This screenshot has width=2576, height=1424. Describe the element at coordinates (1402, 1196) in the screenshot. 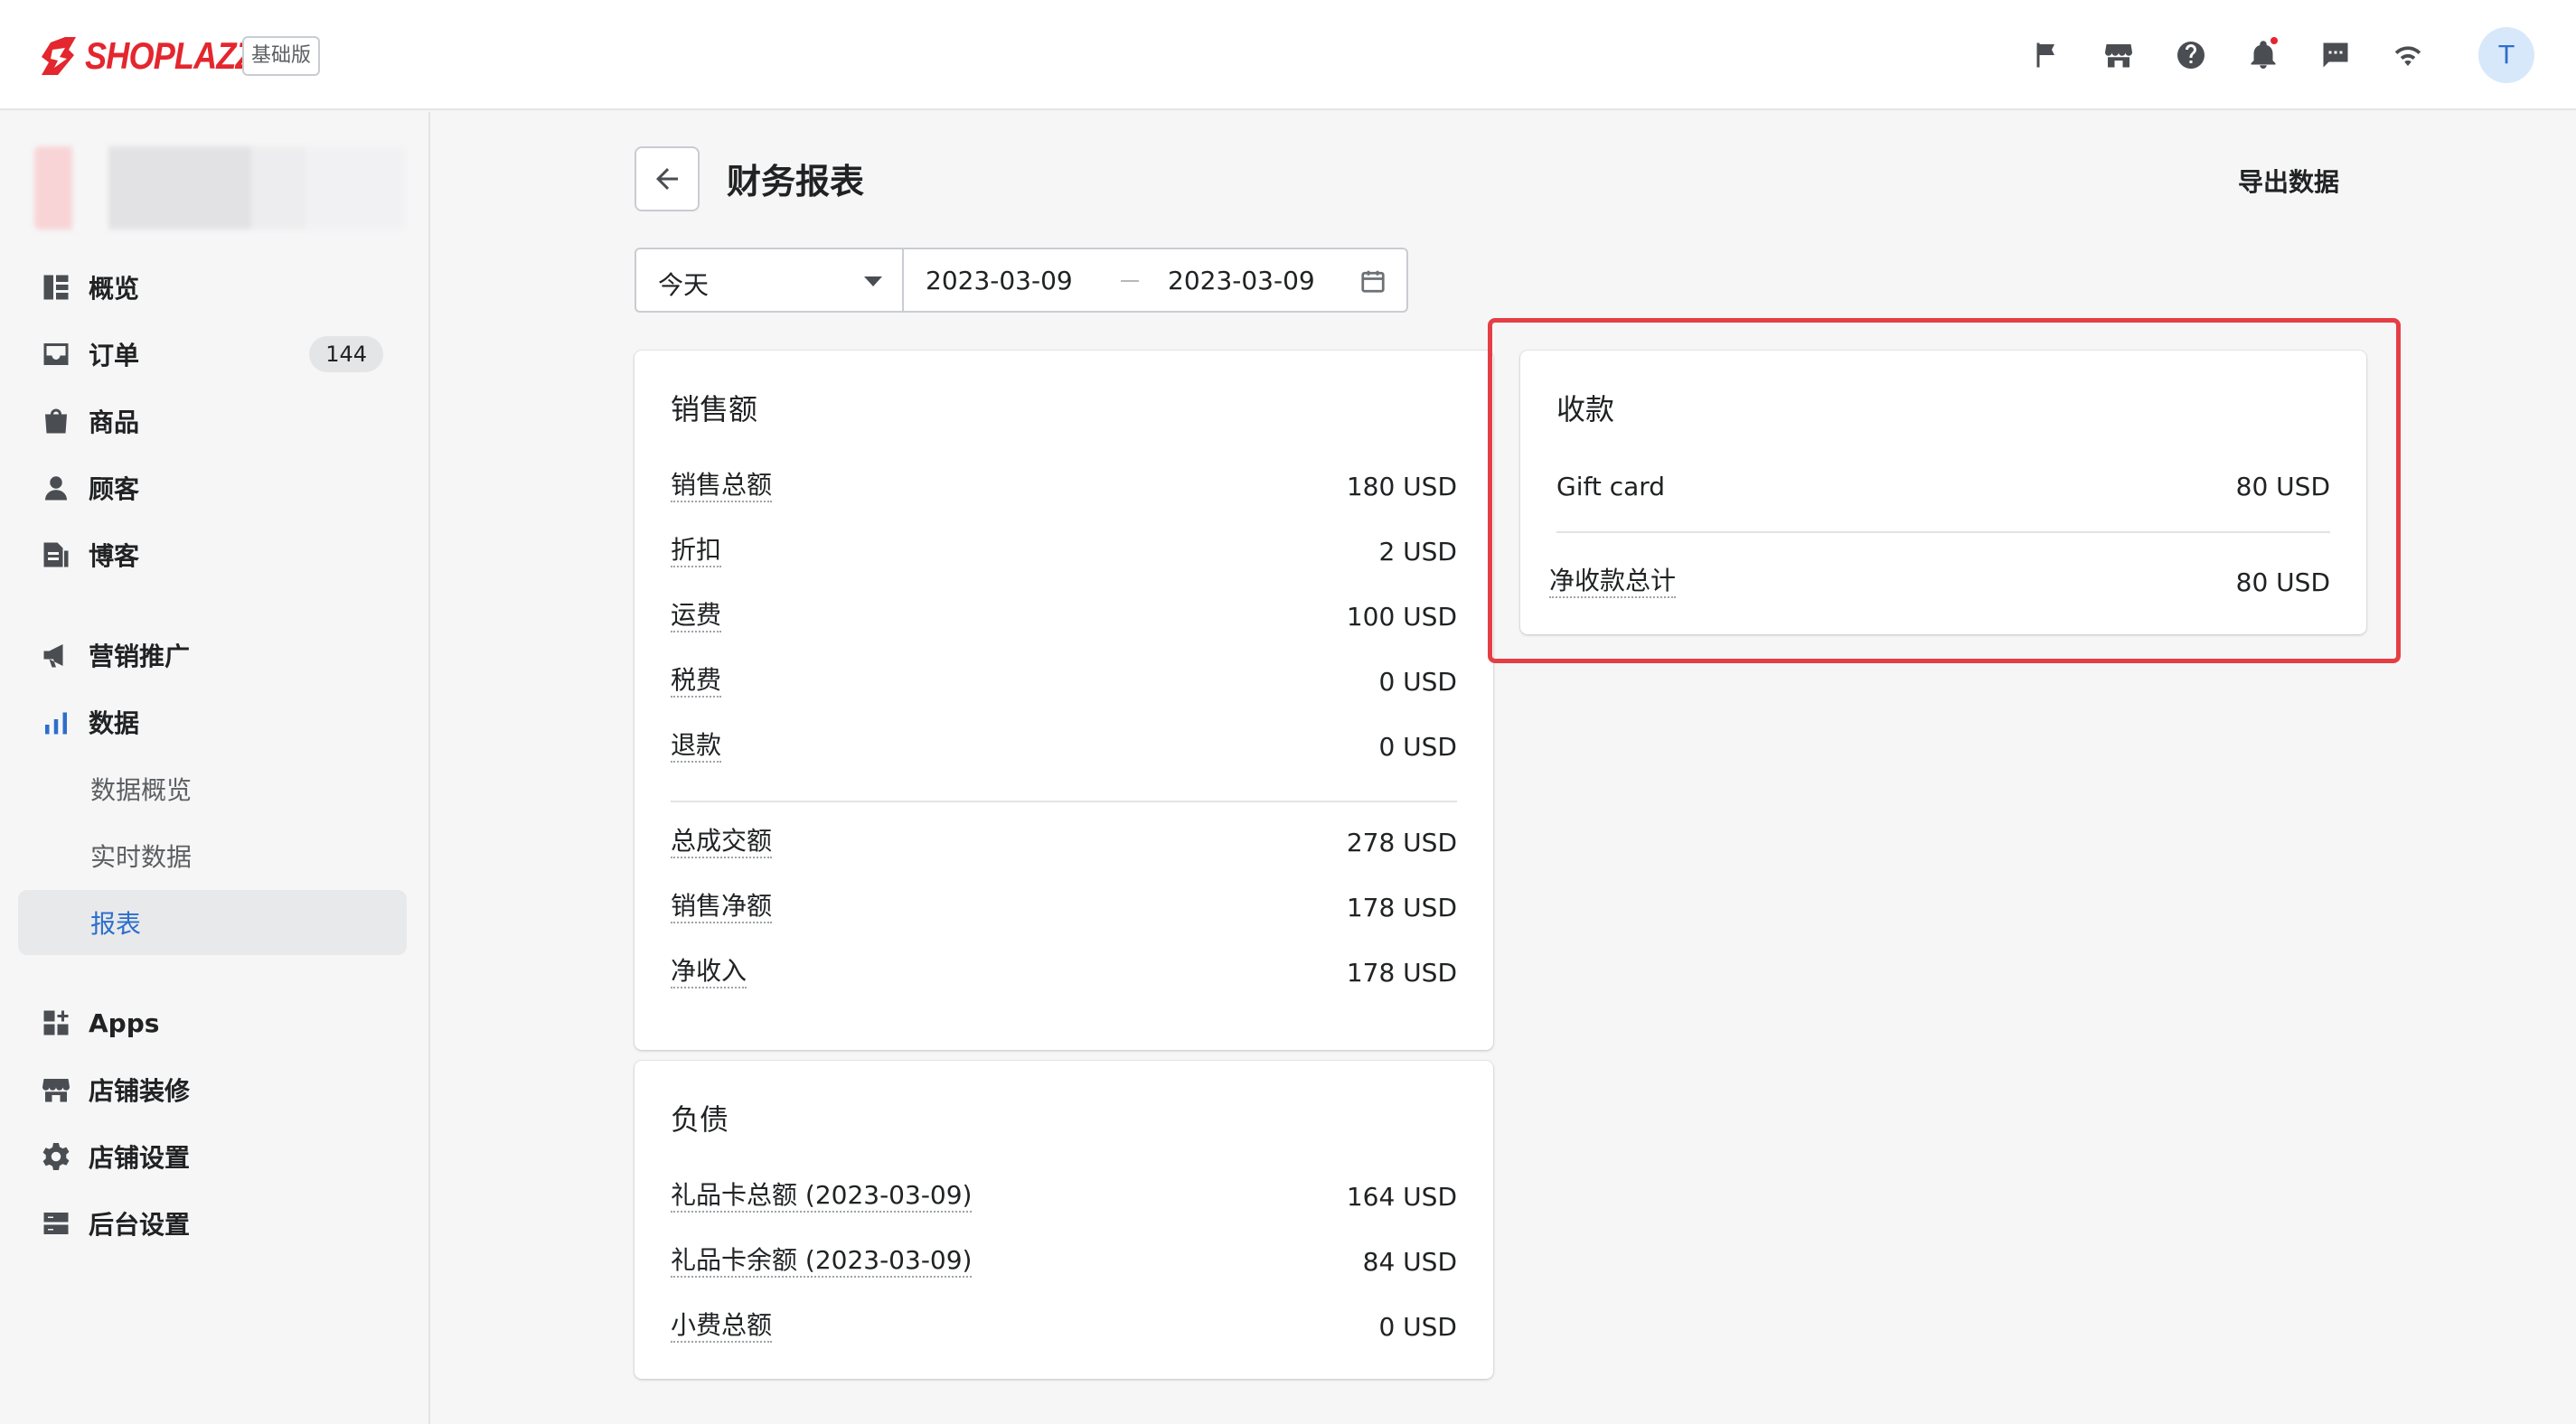

I see `row-value: 164 USD` at that location.